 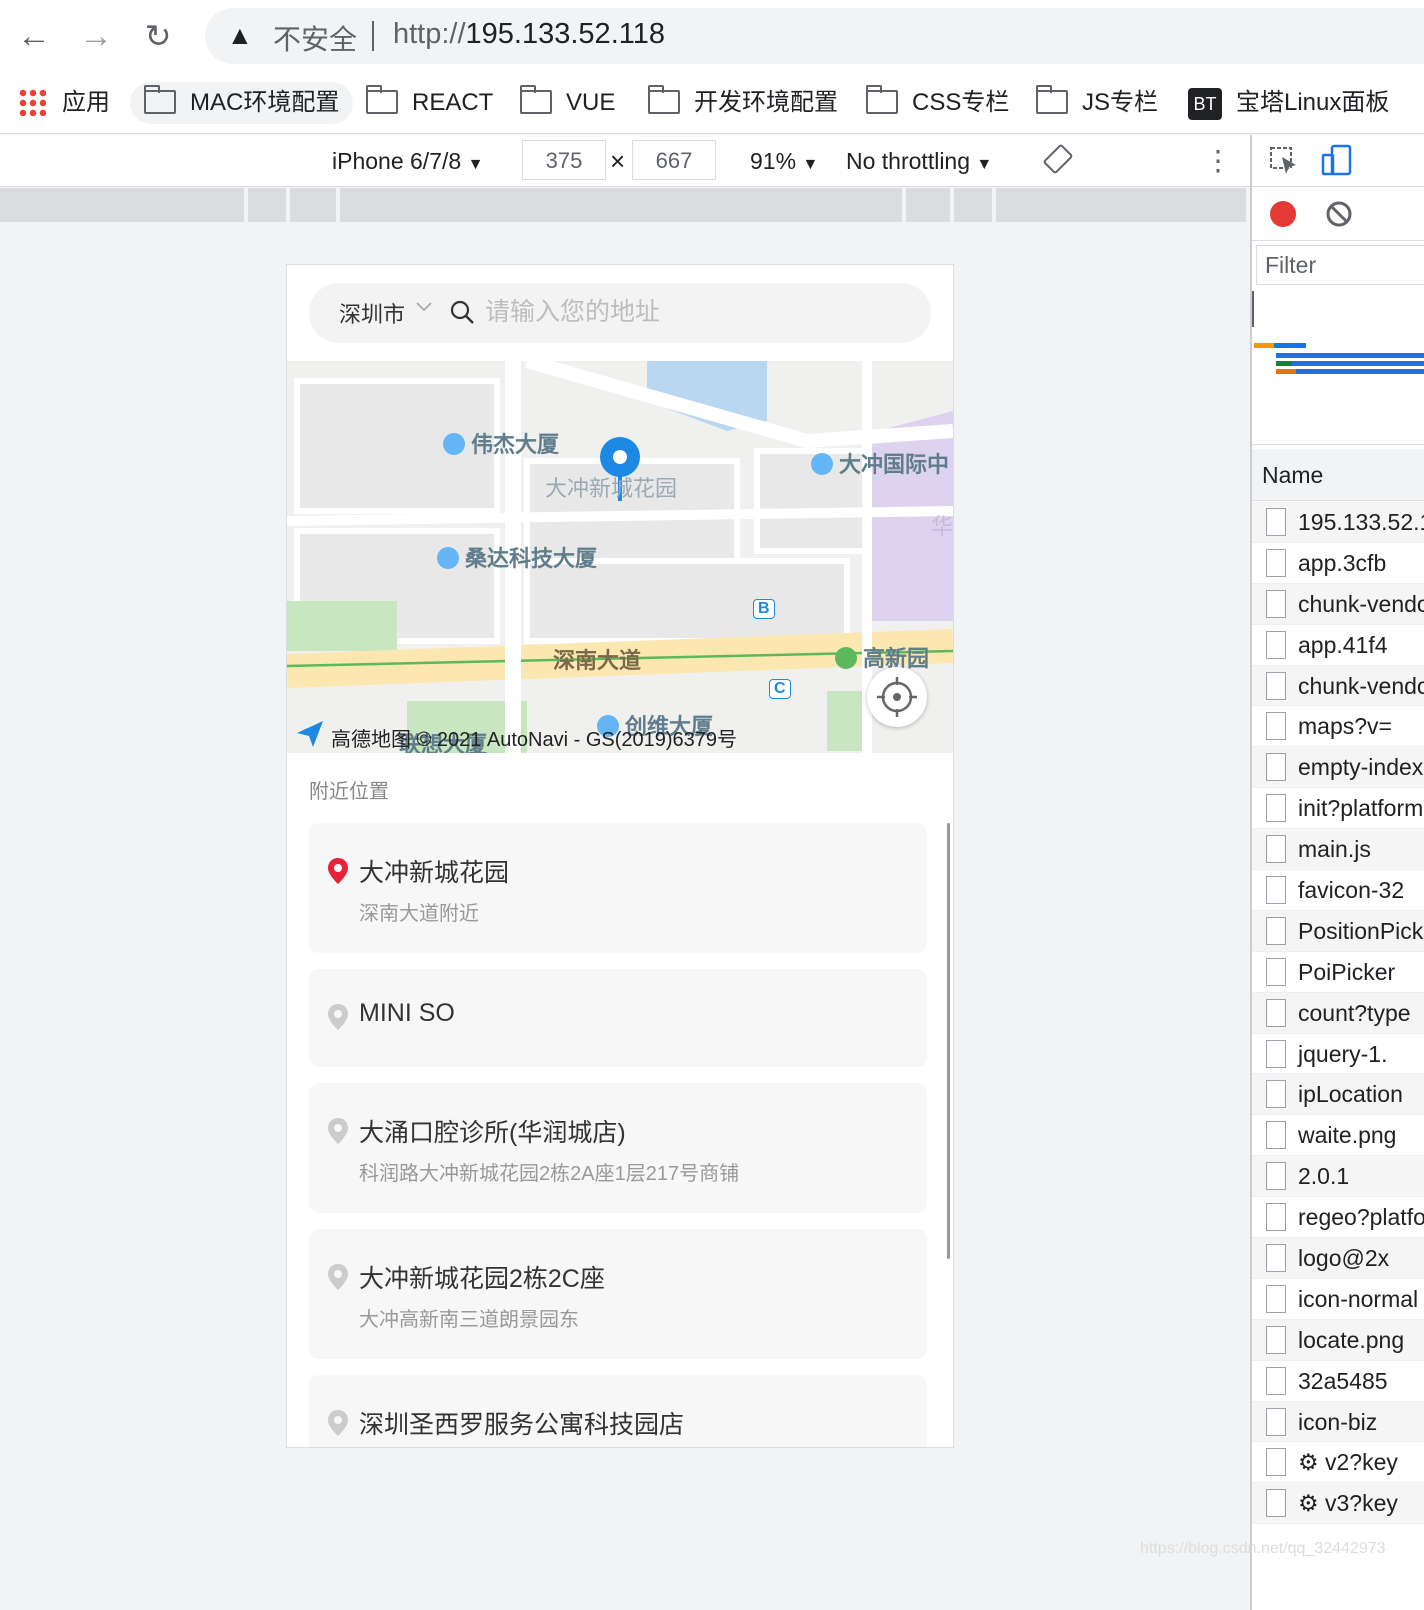 What do you see at coordinates (674, 160) in the screenshot?
I see `height-input: 667` at bounding box center [674, 160].